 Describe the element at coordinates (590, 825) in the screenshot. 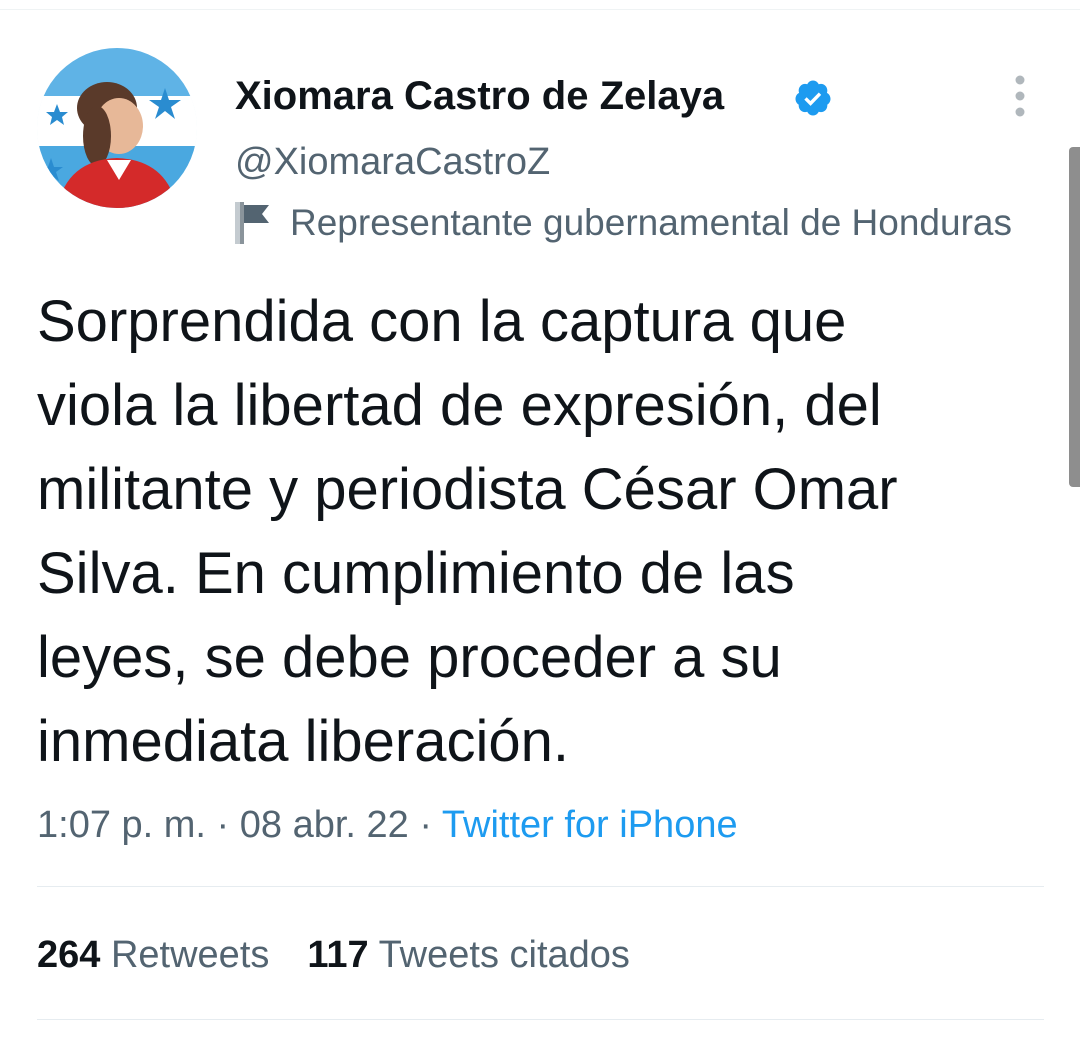

I see `tweet-source-link: Twitter for iPhone` at that location.